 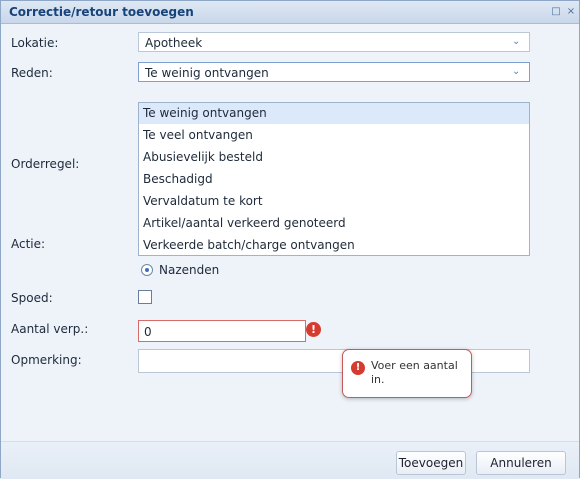 What do you see at coordinates (148, 332) in the screenshot?
I see `aantal-value: 0` at bounding box center [148, 332].